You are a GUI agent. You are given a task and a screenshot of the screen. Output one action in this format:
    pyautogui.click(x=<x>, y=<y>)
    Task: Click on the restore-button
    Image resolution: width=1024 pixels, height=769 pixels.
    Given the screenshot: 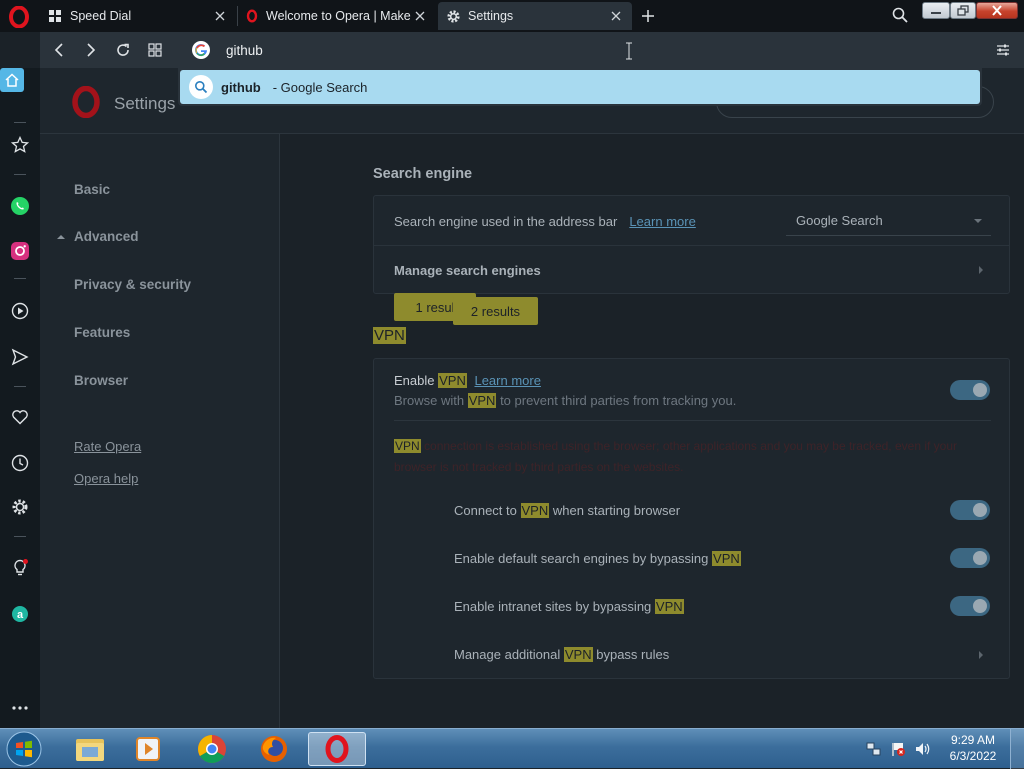 What is the action you would take?
    pyautogui.click(x=963, y=10)
    